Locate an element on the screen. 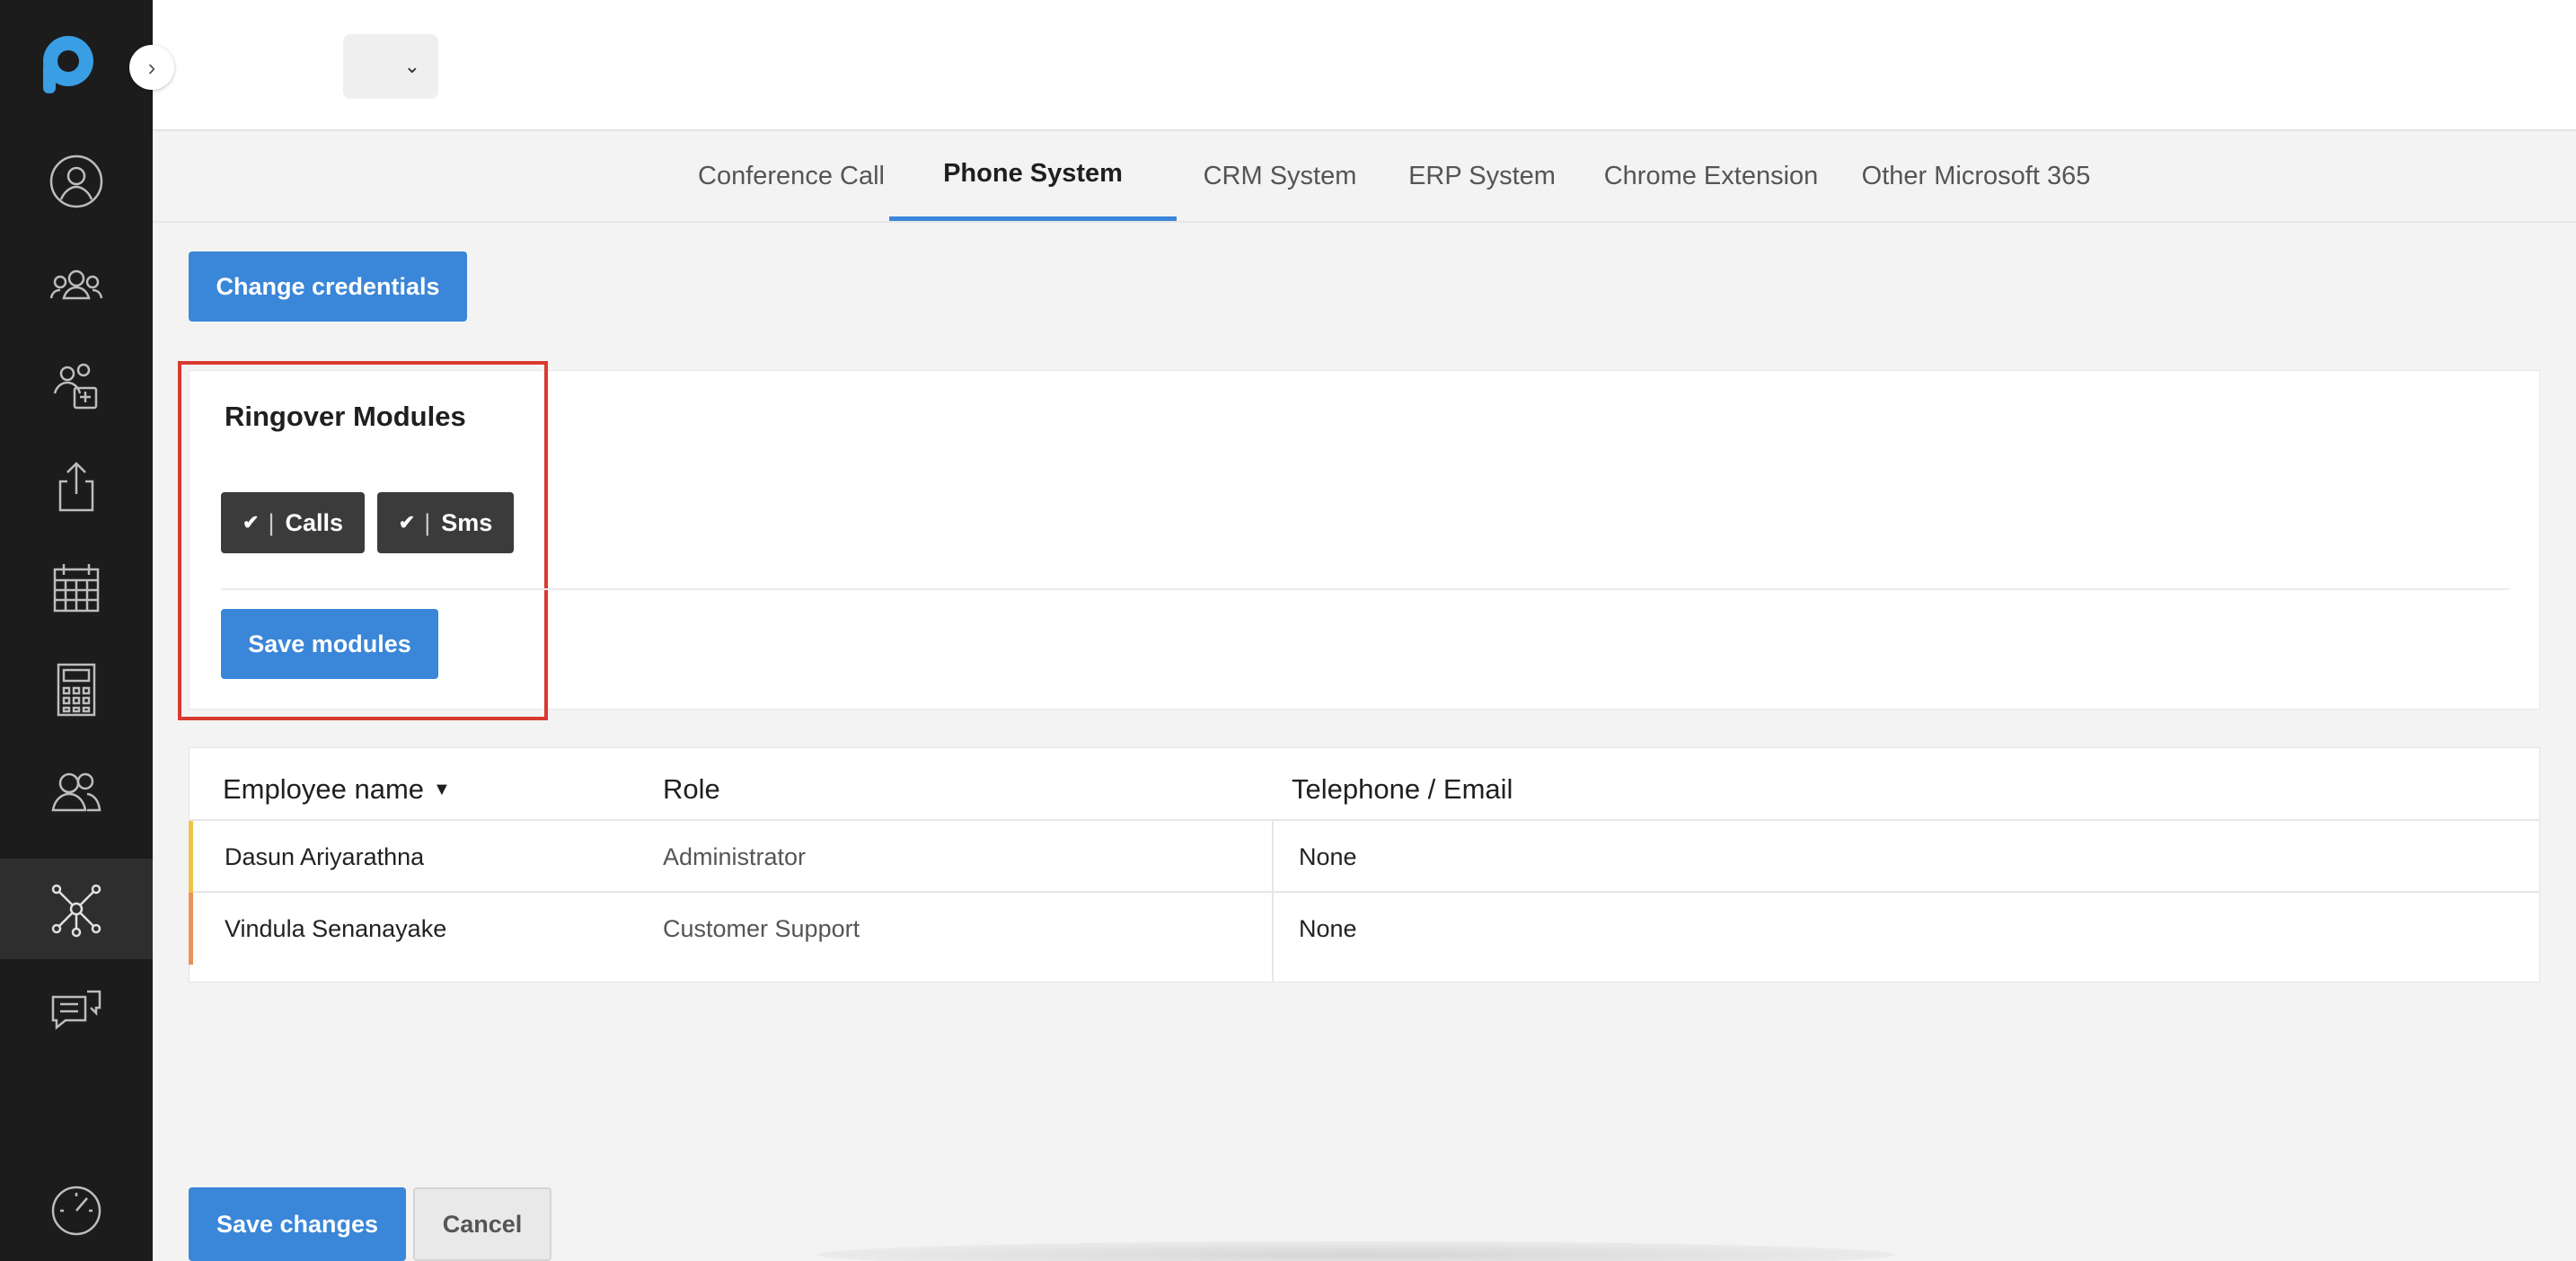  column-header-label: Employee name is located at coordinates (324, 789).